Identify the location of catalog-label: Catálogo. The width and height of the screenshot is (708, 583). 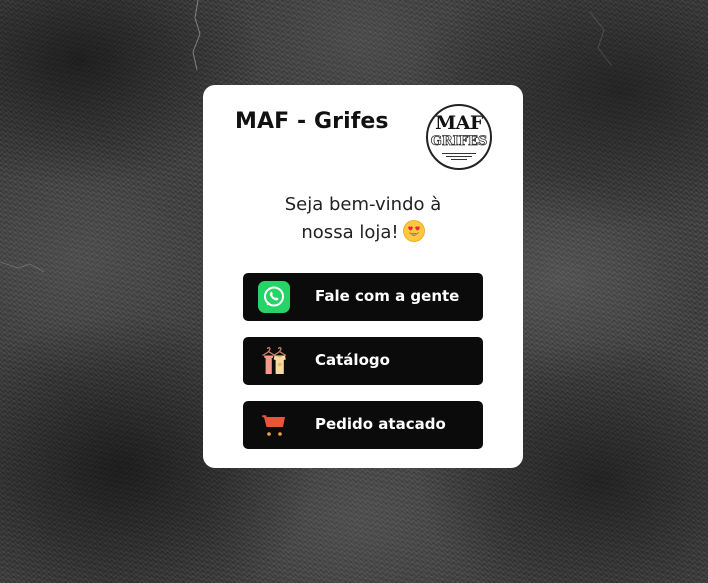
(352, 360).